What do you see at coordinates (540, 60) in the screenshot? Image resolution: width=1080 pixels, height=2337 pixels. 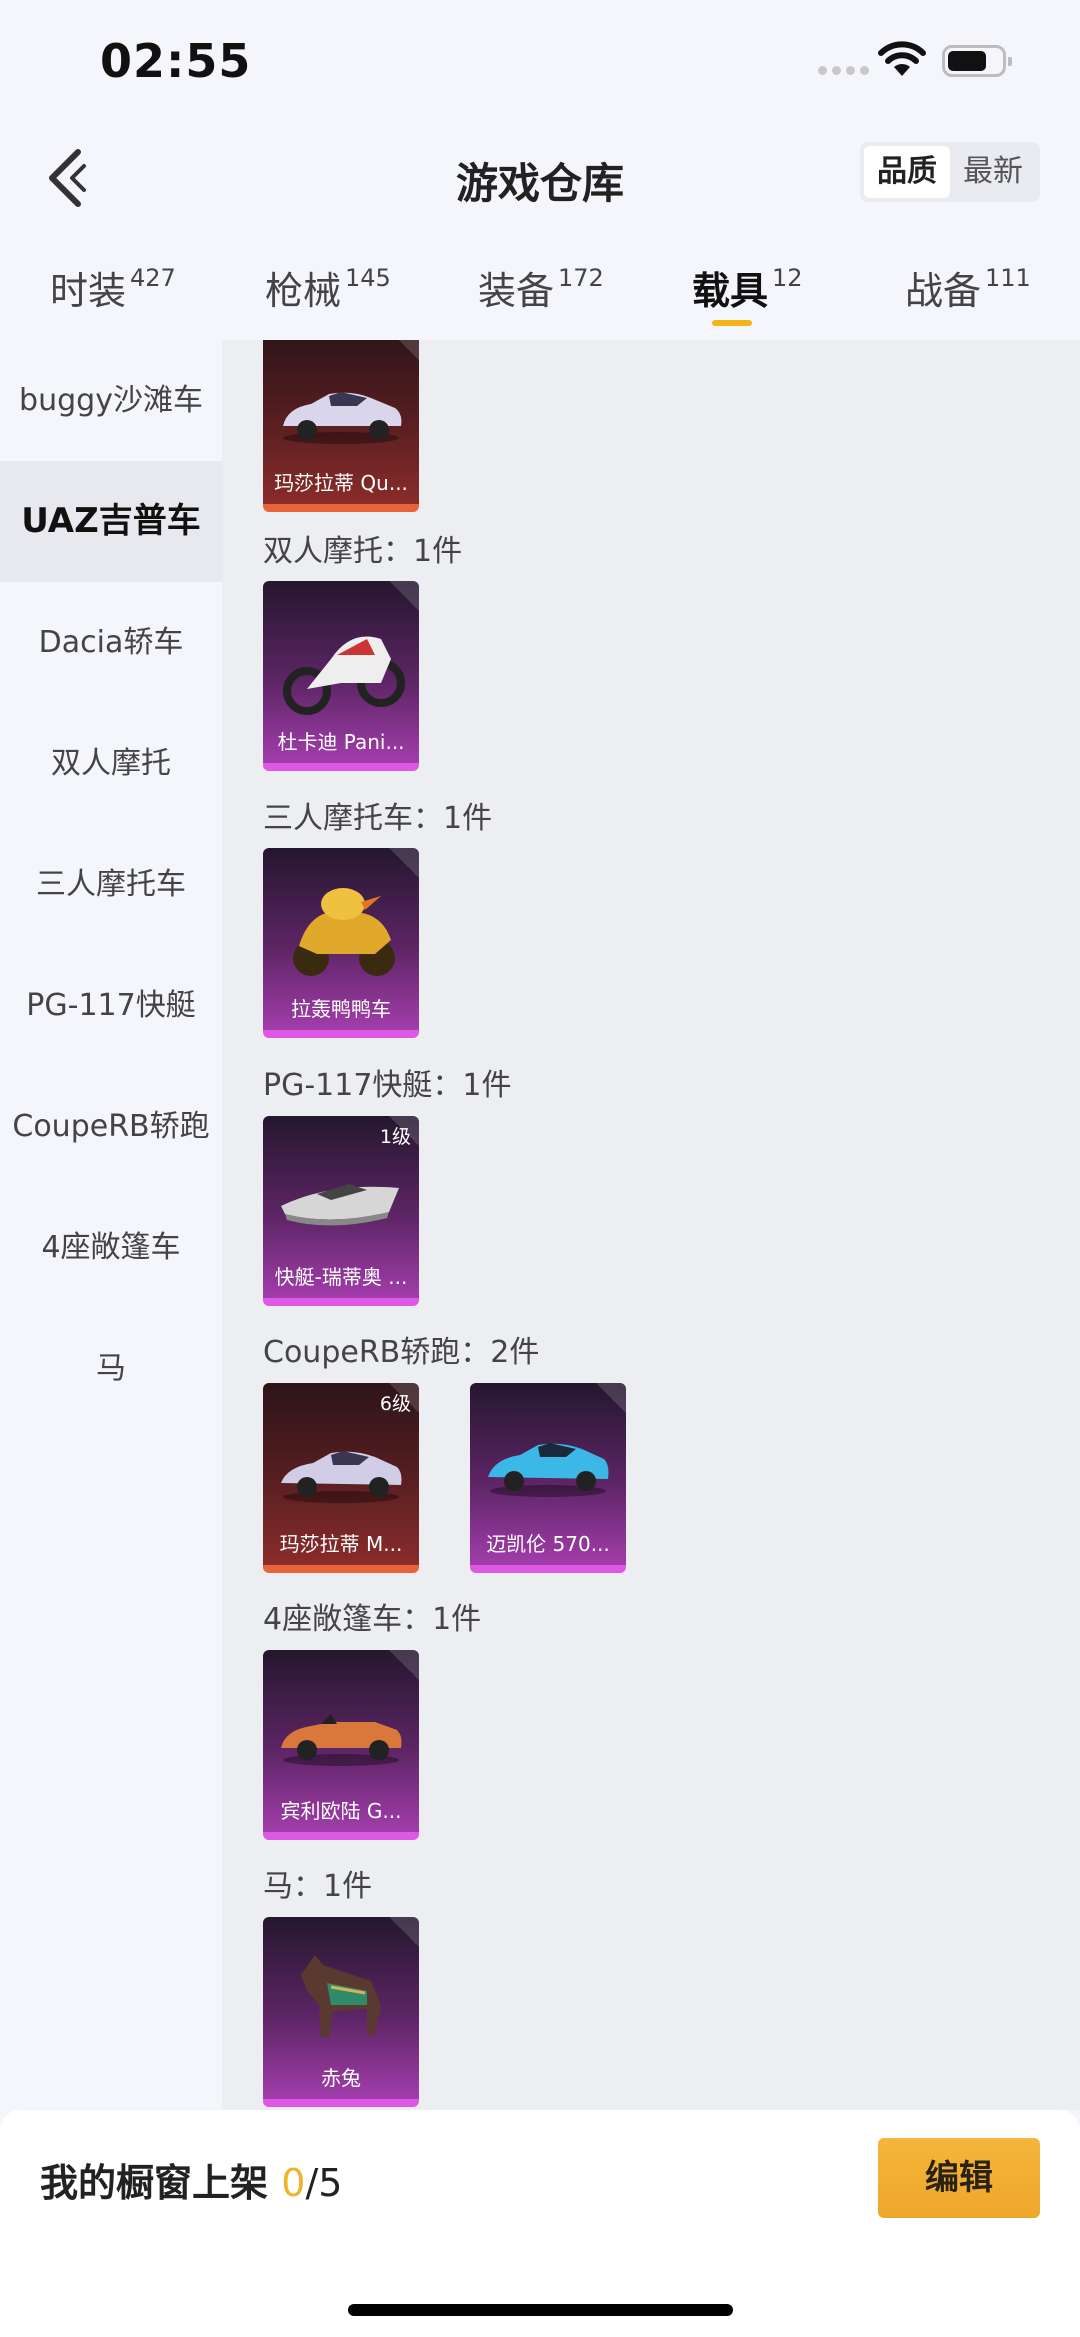 I see `status-bar: 02:55` at bounding box center [540, 60].